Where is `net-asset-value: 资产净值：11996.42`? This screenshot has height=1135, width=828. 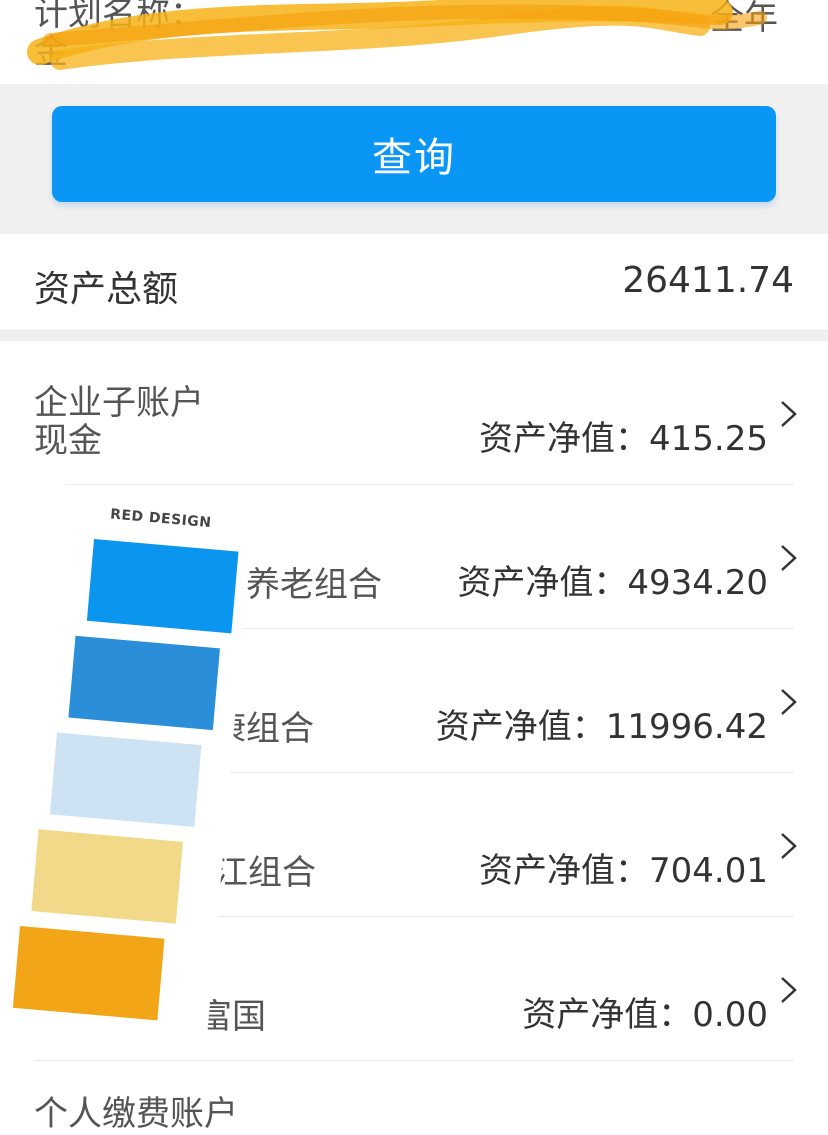
net-asset-value: 资产净值：11996.42 is located at coordinates (602, 723).